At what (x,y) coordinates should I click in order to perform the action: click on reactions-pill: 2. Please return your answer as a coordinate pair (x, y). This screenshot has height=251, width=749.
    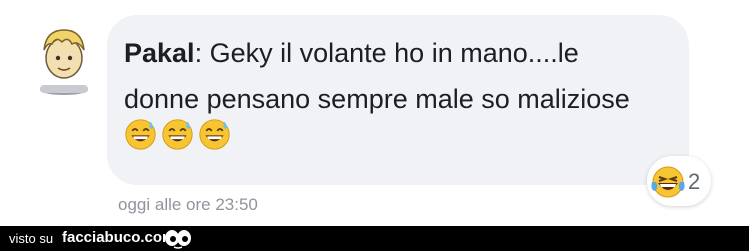
    Looking at the image, I should click on (679, 181).